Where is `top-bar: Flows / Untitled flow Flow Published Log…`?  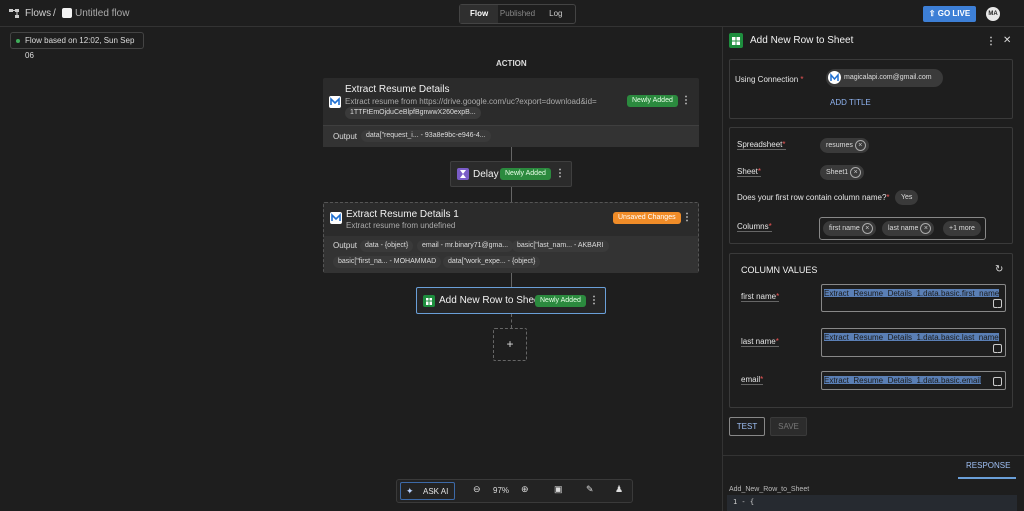 top-bar: Flows / Untitled flow Flow Published Log… is located at coordinates (512, 13).